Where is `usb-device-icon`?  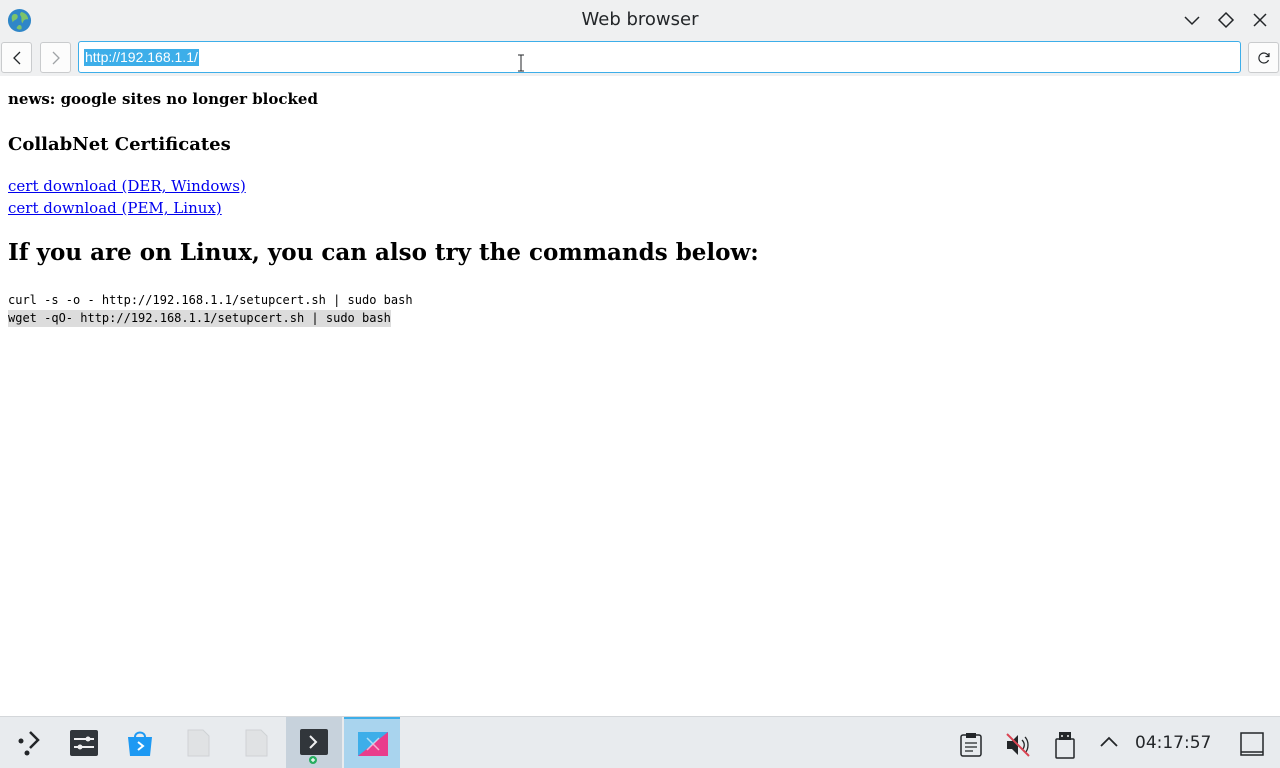
usb-device-icon is located at coordinates (1065, 745).